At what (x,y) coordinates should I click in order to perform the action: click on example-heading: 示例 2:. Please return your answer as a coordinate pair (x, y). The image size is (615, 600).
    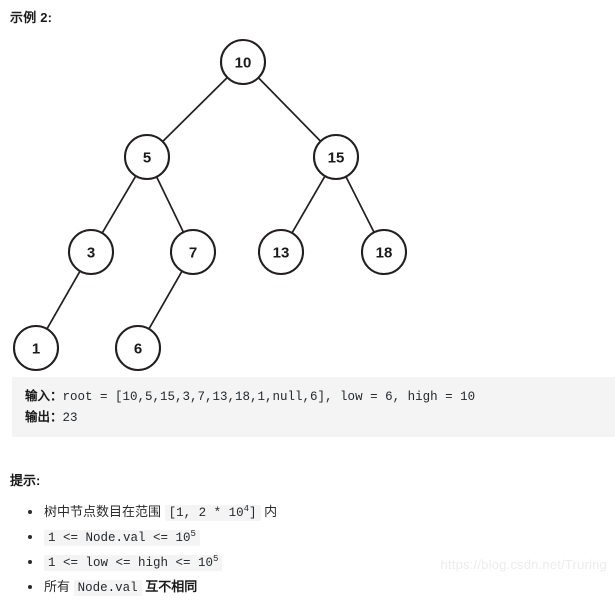
    Looking at the image, I should click on (31, 17).